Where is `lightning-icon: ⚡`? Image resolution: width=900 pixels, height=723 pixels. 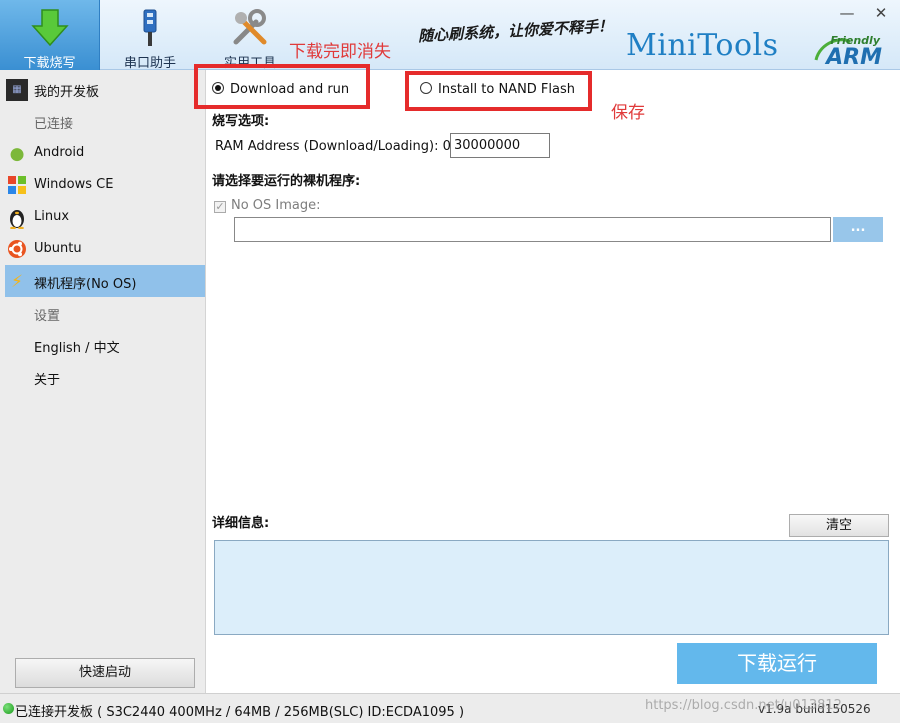 lightning-icon: ⚡ is located at coordinates (17, 282).